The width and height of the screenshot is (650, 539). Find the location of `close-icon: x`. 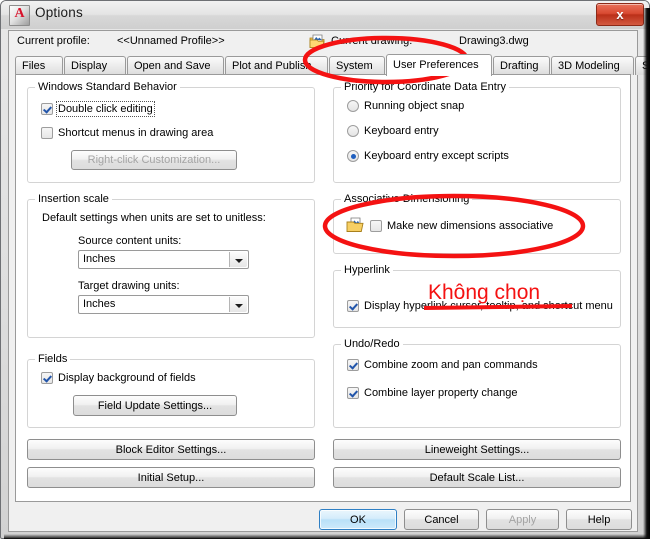

close-icon: x is located at coordinates (620, 14).